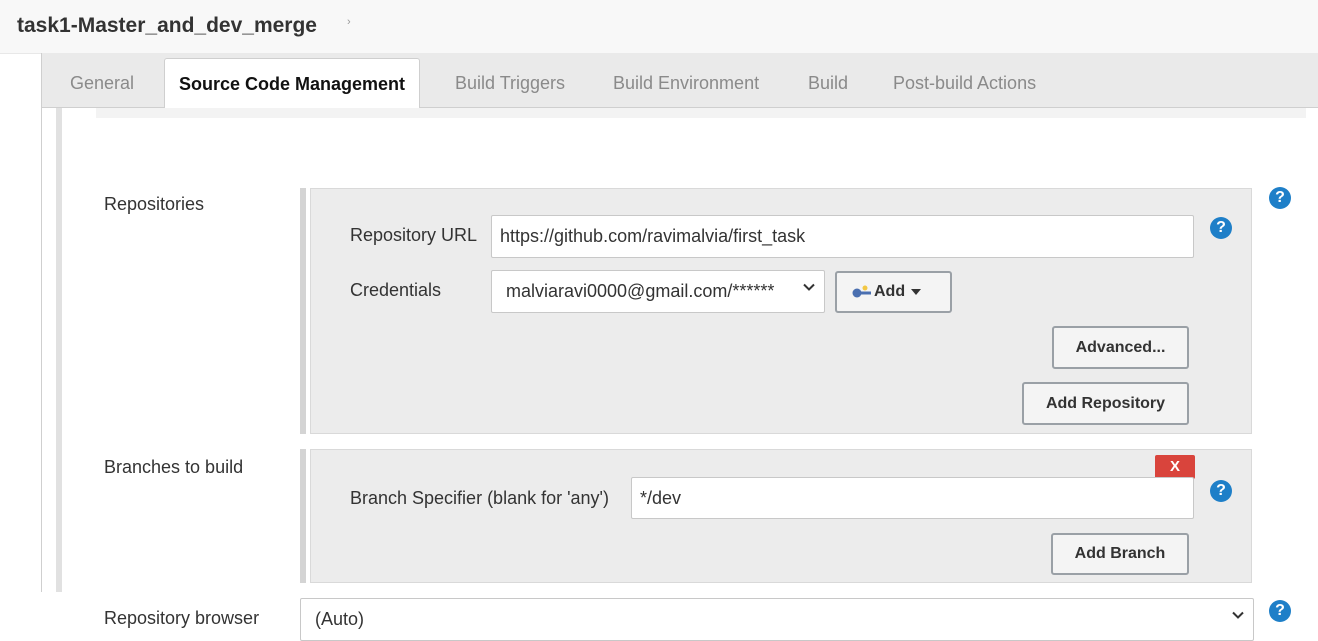 The height and width of the screenshot is (641, 1318). Describe the element at coordinates (414, 235) in the screenshot. I see `repository-url-label: Repository URL` at that location.